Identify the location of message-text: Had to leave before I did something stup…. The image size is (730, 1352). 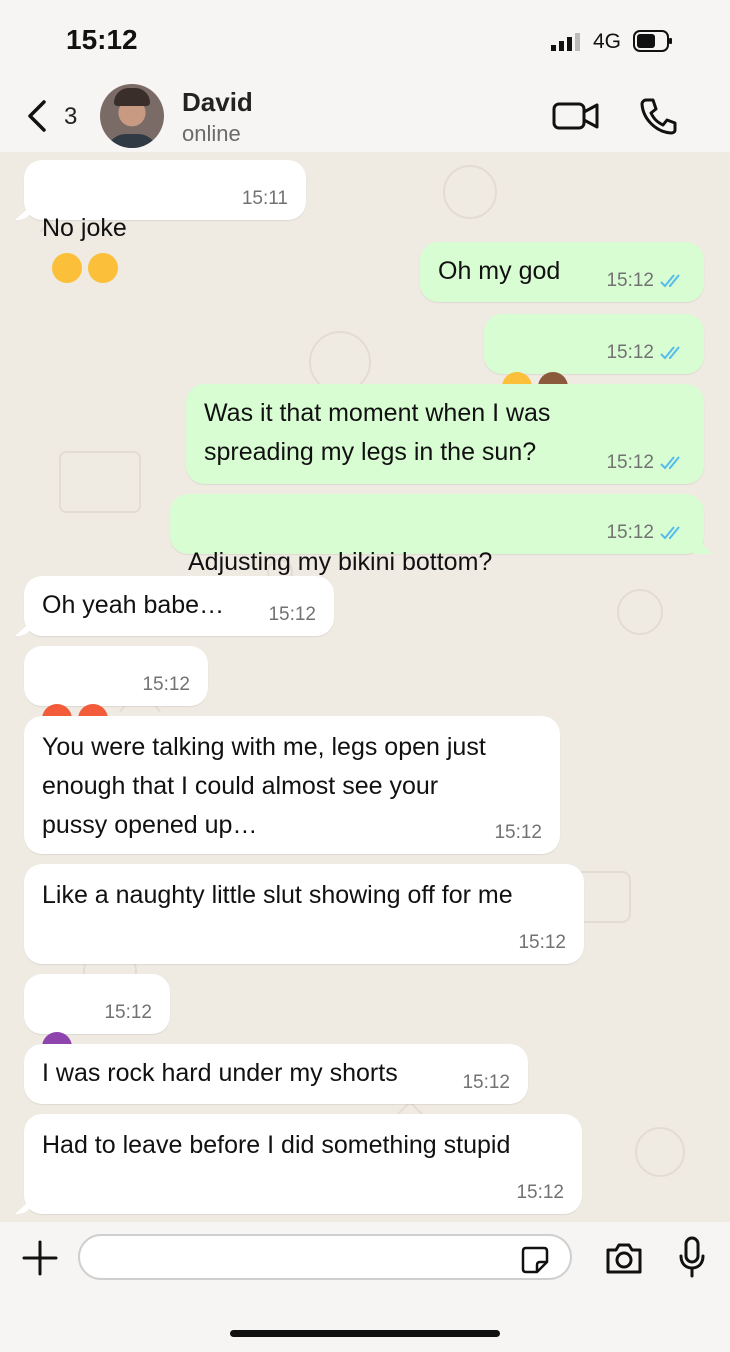
(276, 1145).